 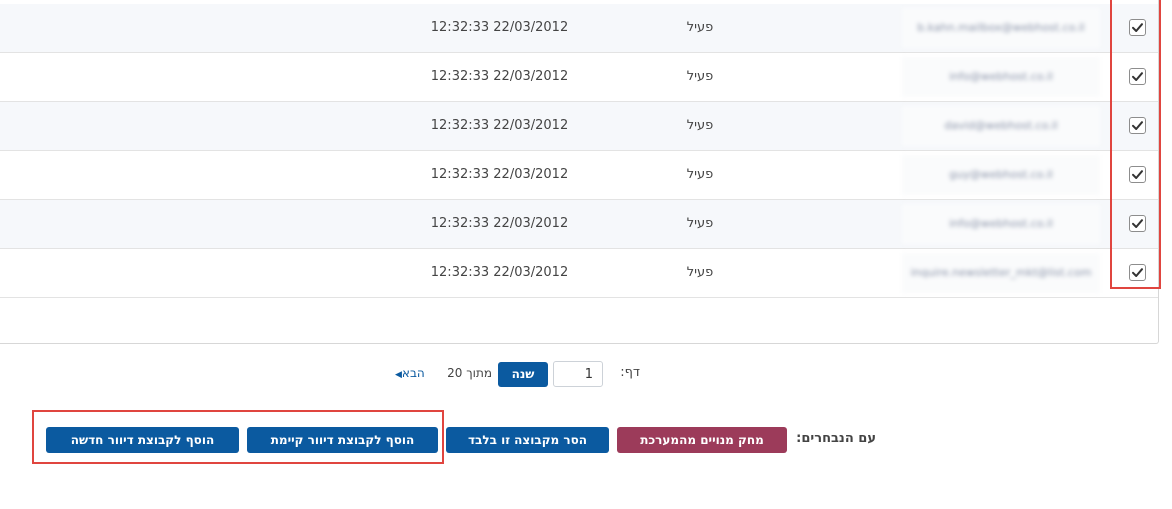 What do you see at coordinates (527, 440) in the screenshot?
I see `remove-from-group-button: הסר מקבוצה זו בלבד` at bounding box center [527, 440].